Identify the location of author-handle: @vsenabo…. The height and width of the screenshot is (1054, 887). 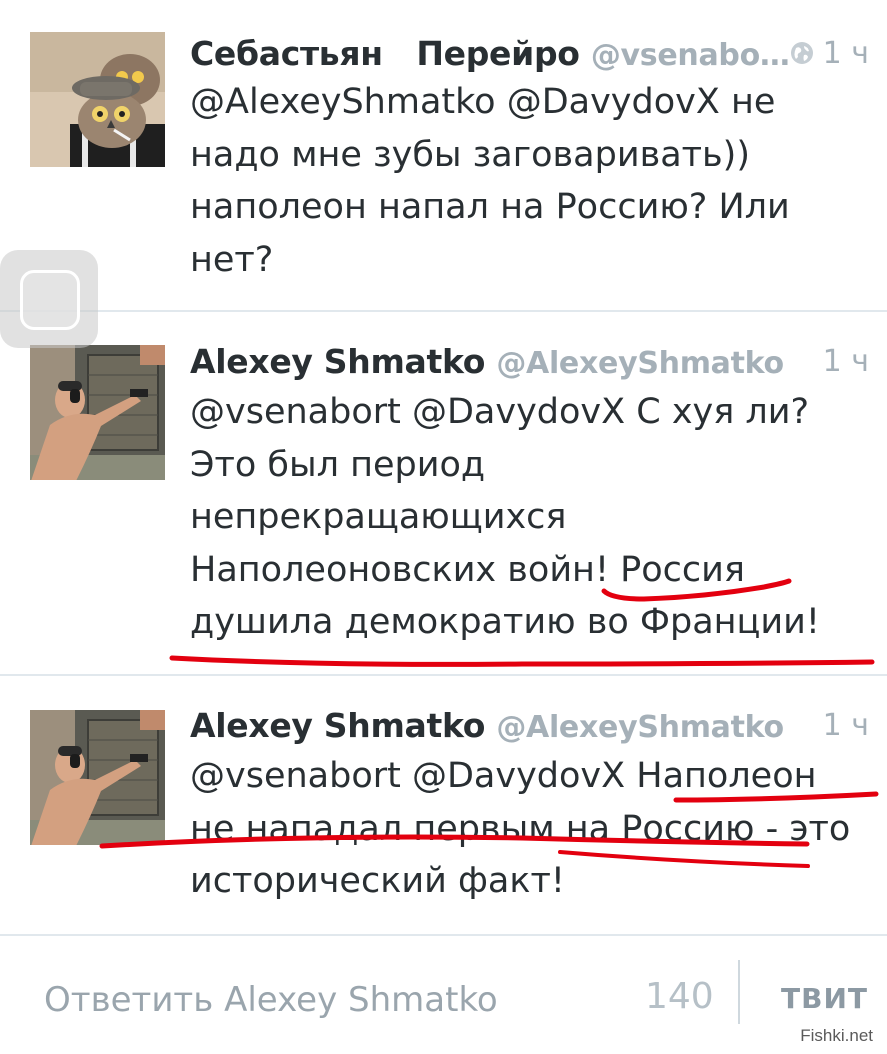
(690, 55).